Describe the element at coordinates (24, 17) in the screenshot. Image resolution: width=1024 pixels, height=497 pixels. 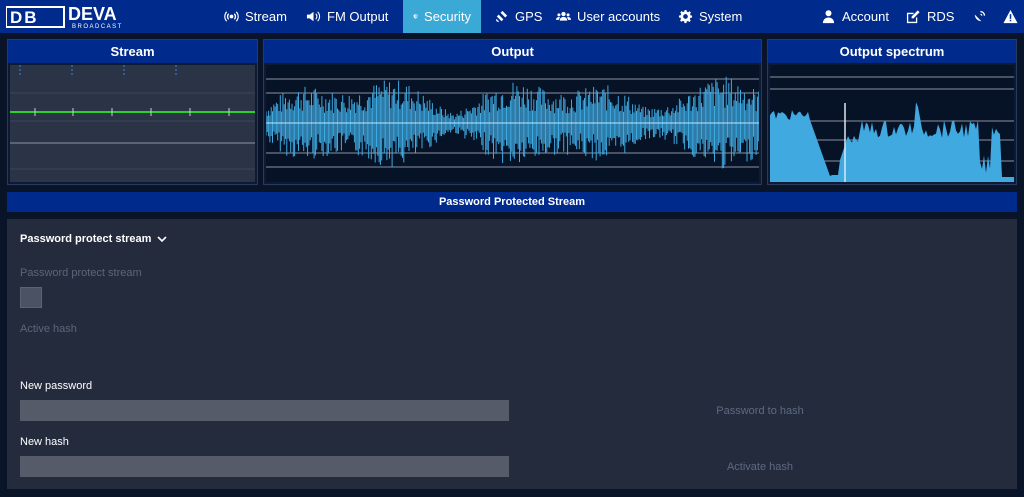
I see `svg-text: DB` at that location.